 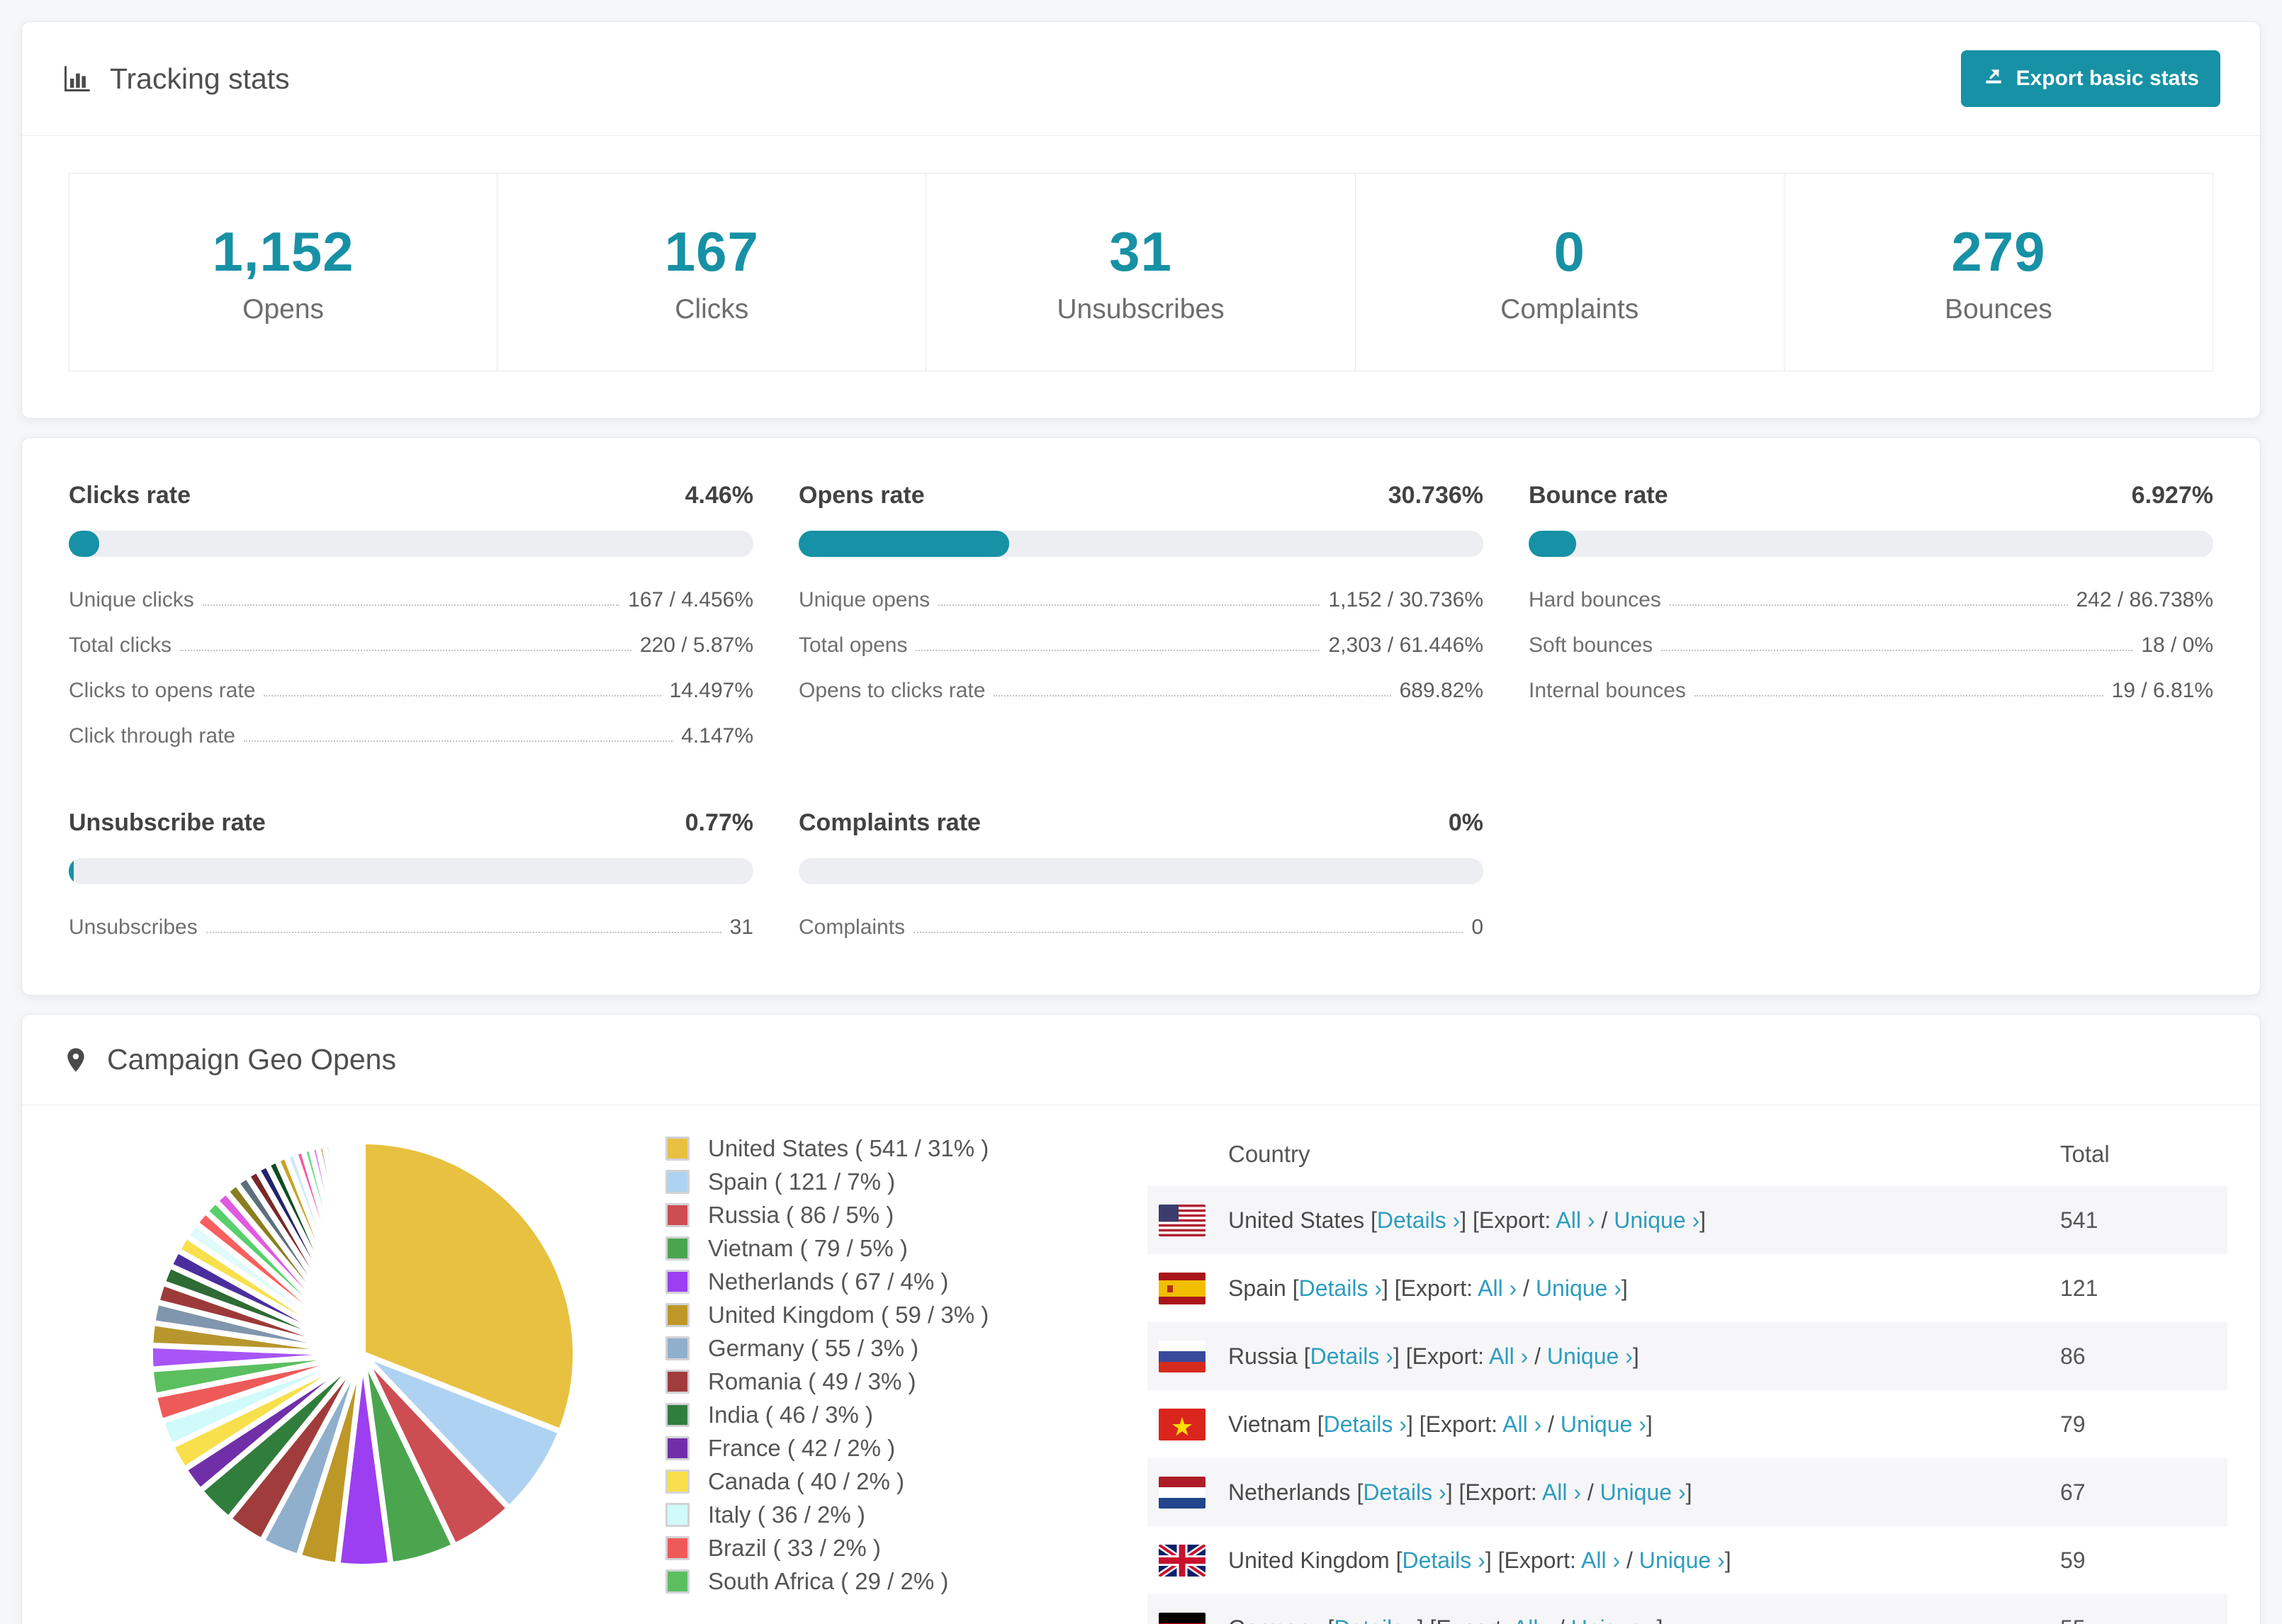 What do you see at coordinates (1435, 496) in the screenshot?
I see `rate-value: 30.736%` at bounding box center [1435, 496].